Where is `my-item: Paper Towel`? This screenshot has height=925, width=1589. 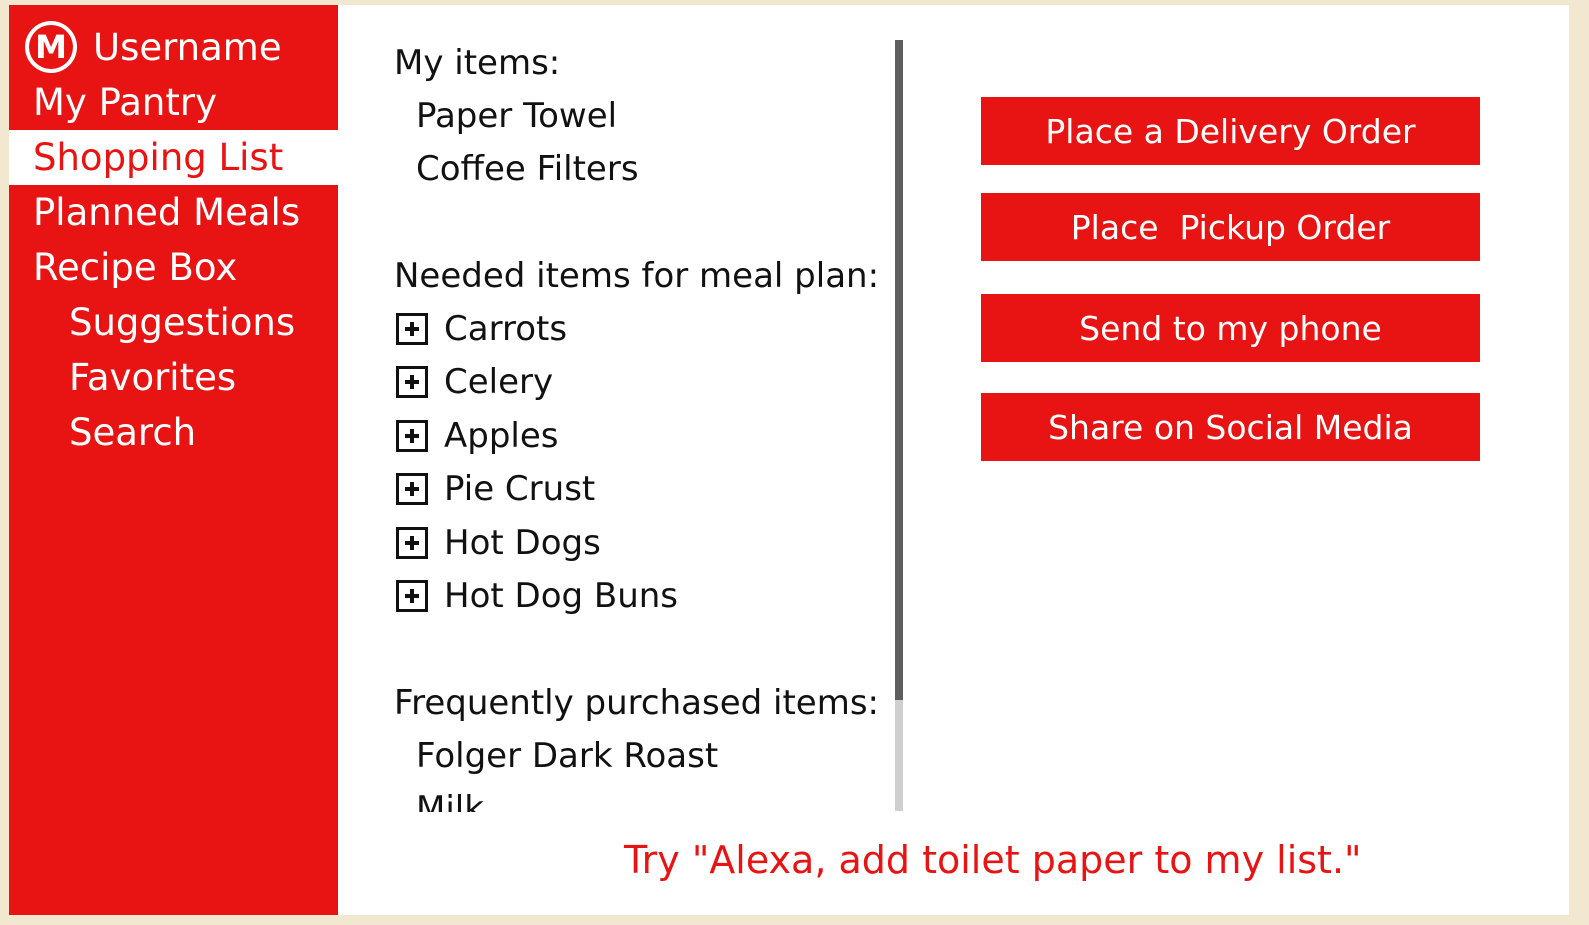 my-item: Paper Towel is located at coordinates (516, 116).